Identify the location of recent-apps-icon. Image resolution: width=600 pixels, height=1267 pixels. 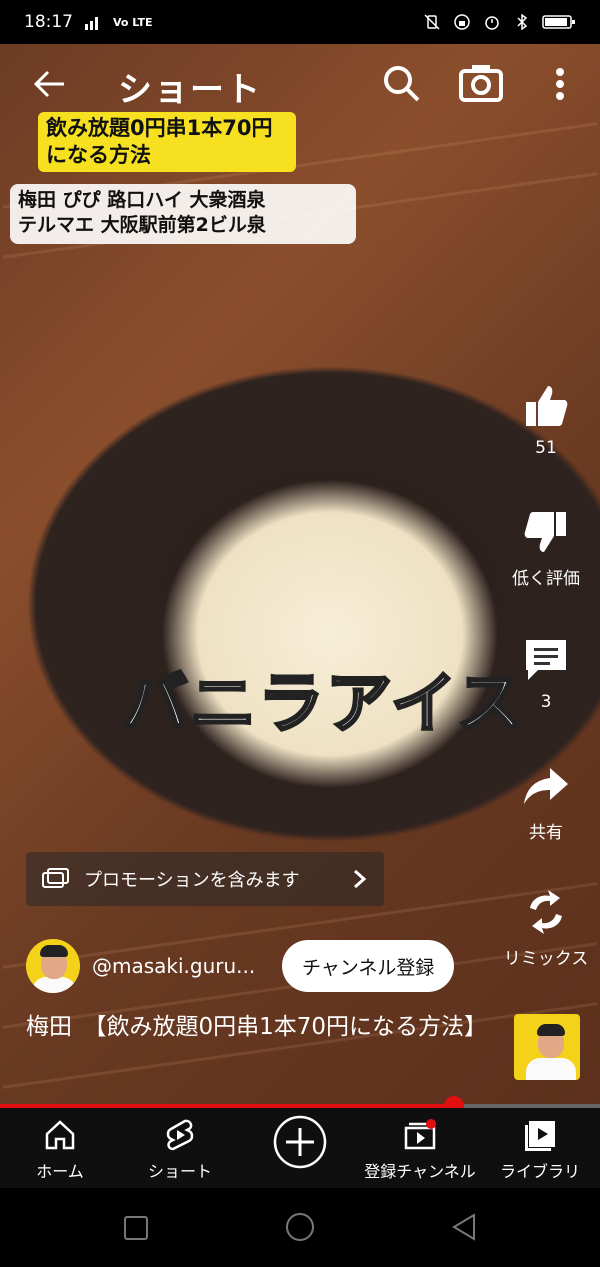
(136, 1228).